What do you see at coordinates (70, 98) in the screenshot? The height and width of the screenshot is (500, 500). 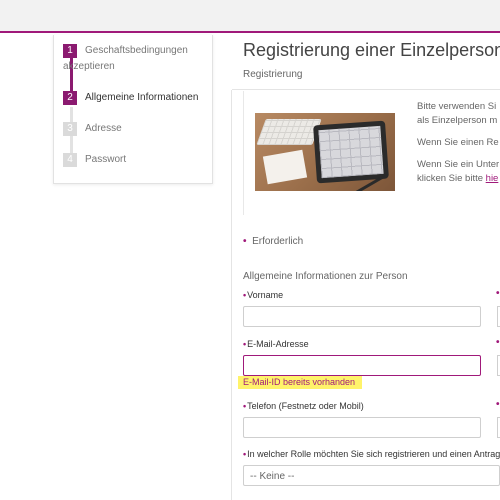 I see `step-number: 2` at bounding box center [70, 98].